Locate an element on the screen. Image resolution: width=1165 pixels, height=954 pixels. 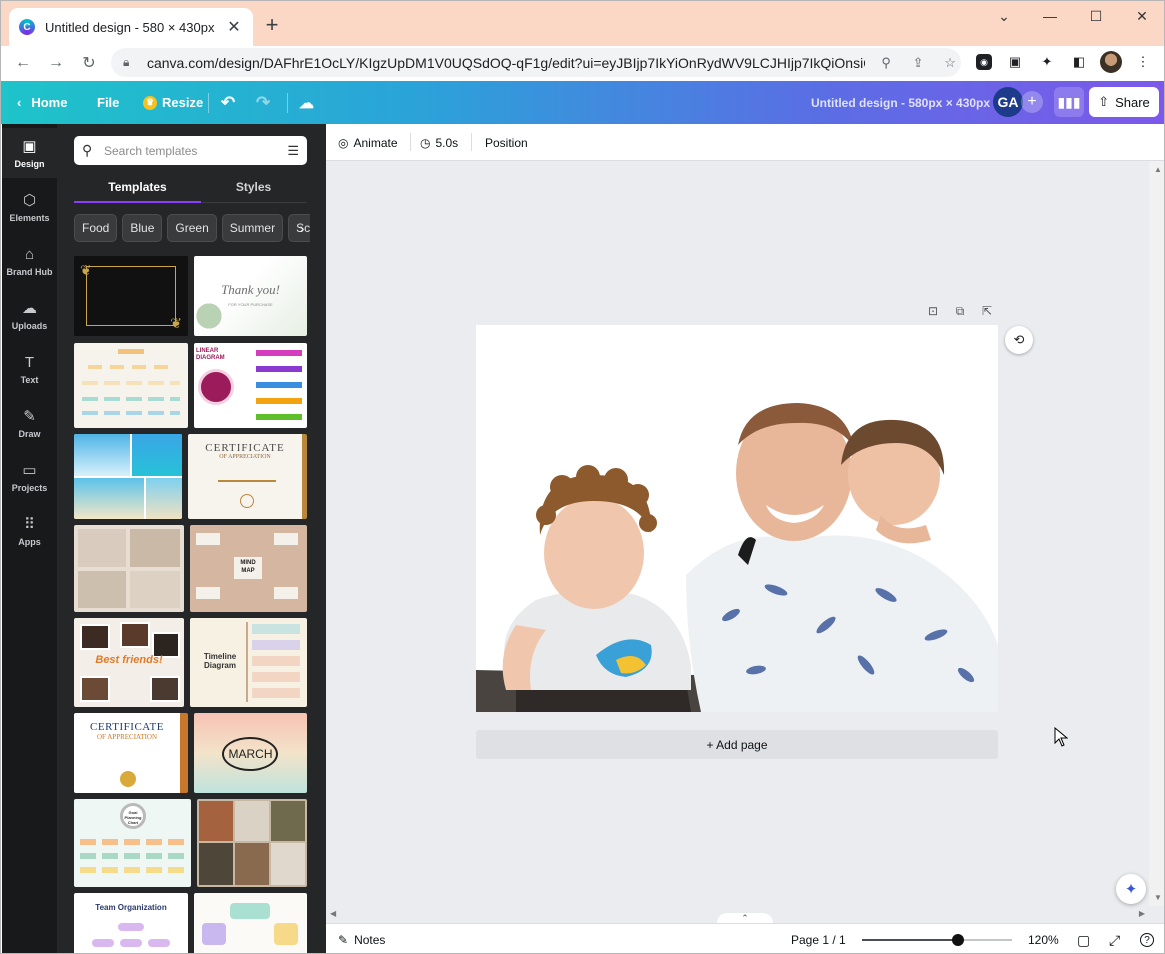
rail-elements: ⬡ Elements is located at coordinates (29, 207).